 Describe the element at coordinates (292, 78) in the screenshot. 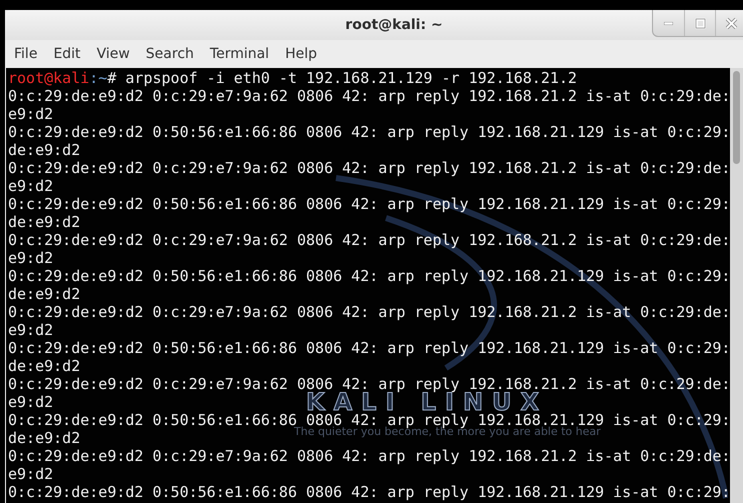

I see `prompt-line: root@kali:~# arpspoof -i eth0 -t 192.168.21.129 -r 192.168.21.2` at that location.